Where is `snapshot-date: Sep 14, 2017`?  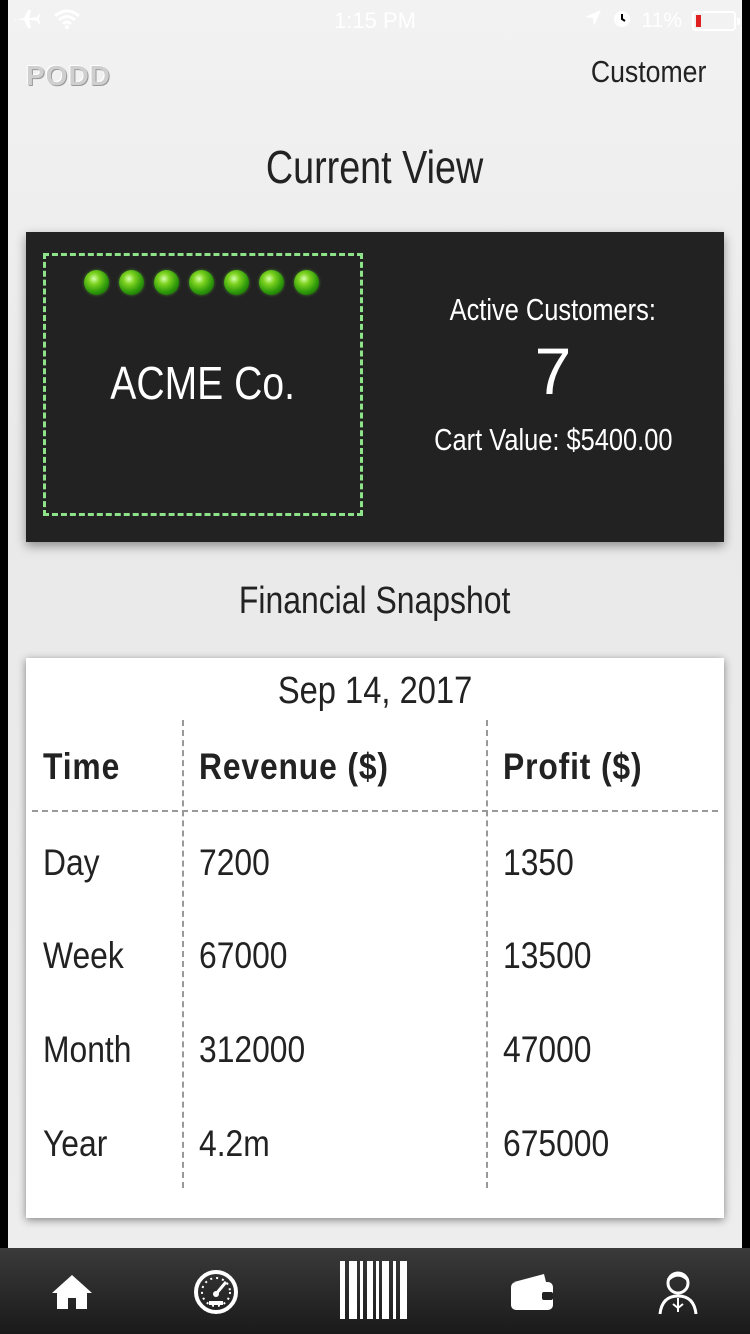
snapshot-date: Sep 14, 2017 is located at coordinates (375, 691).